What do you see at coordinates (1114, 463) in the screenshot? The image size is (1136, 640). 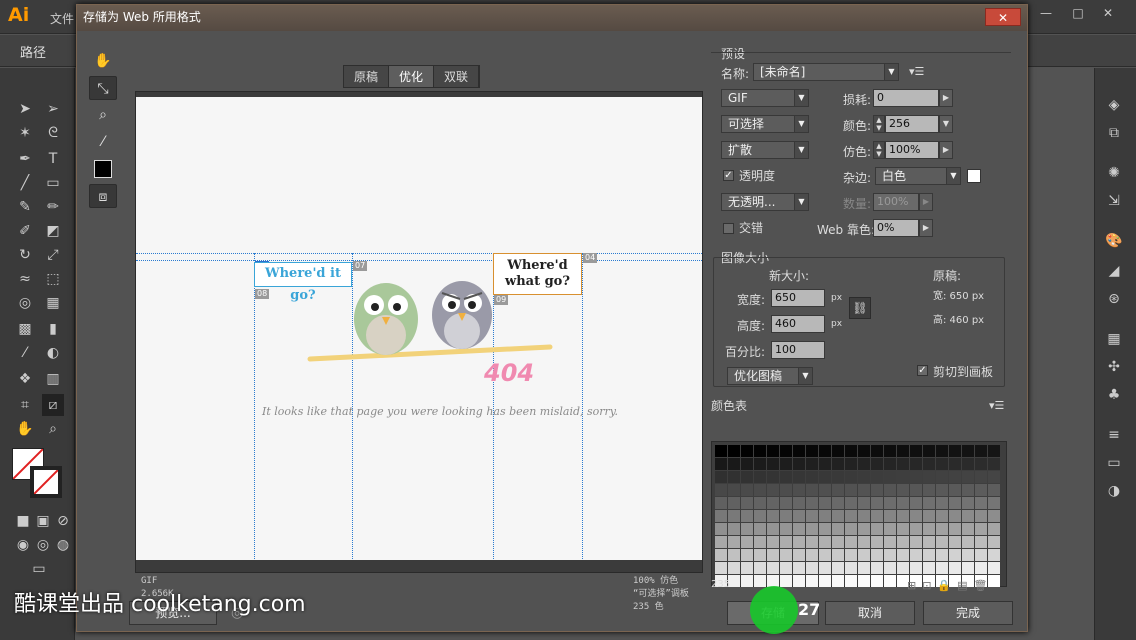 I see `gradient-panel-icon: ▭` at bounding box center [1114, 463].